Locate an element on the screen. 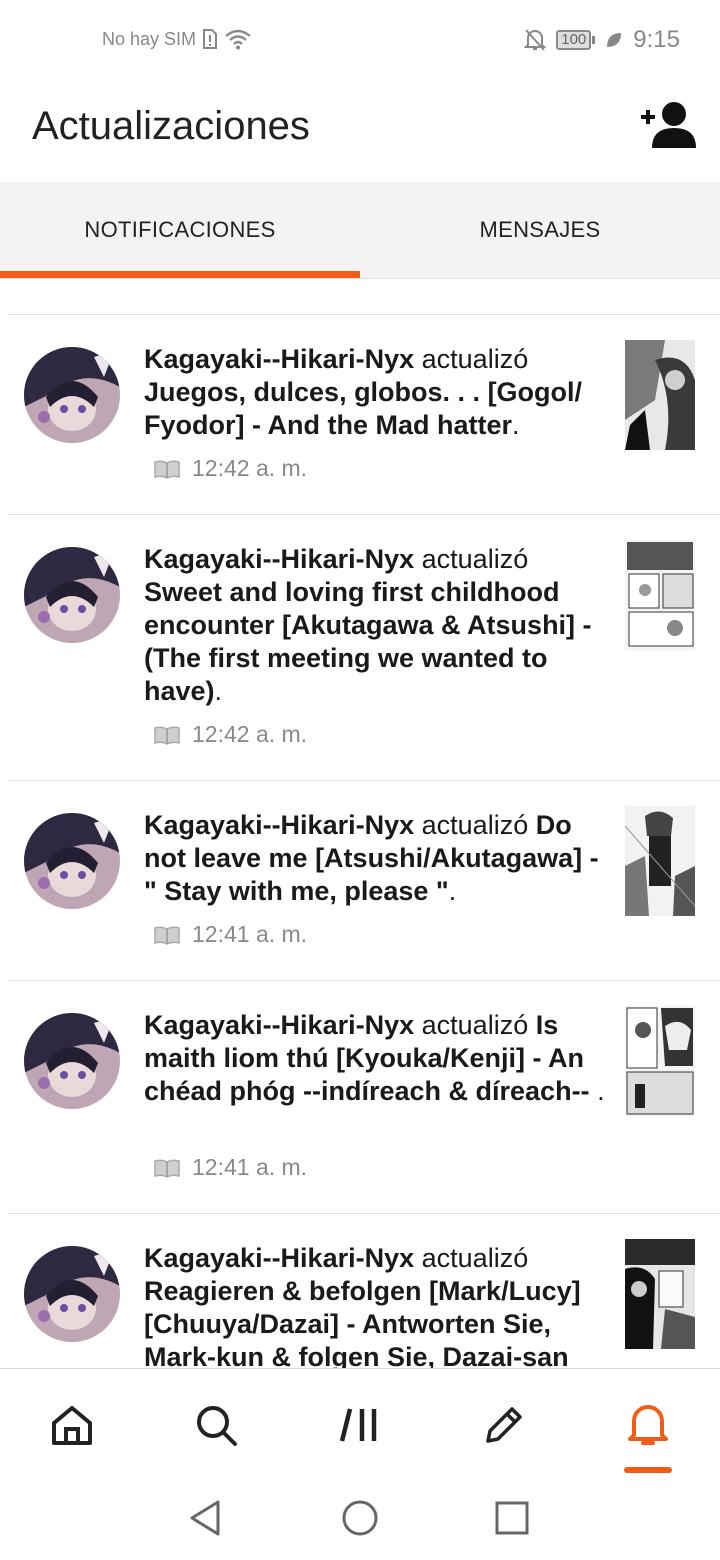 The width and height of the screenshot is (720, 1560). bell-muted-icon is located at coordinates (535, 40).